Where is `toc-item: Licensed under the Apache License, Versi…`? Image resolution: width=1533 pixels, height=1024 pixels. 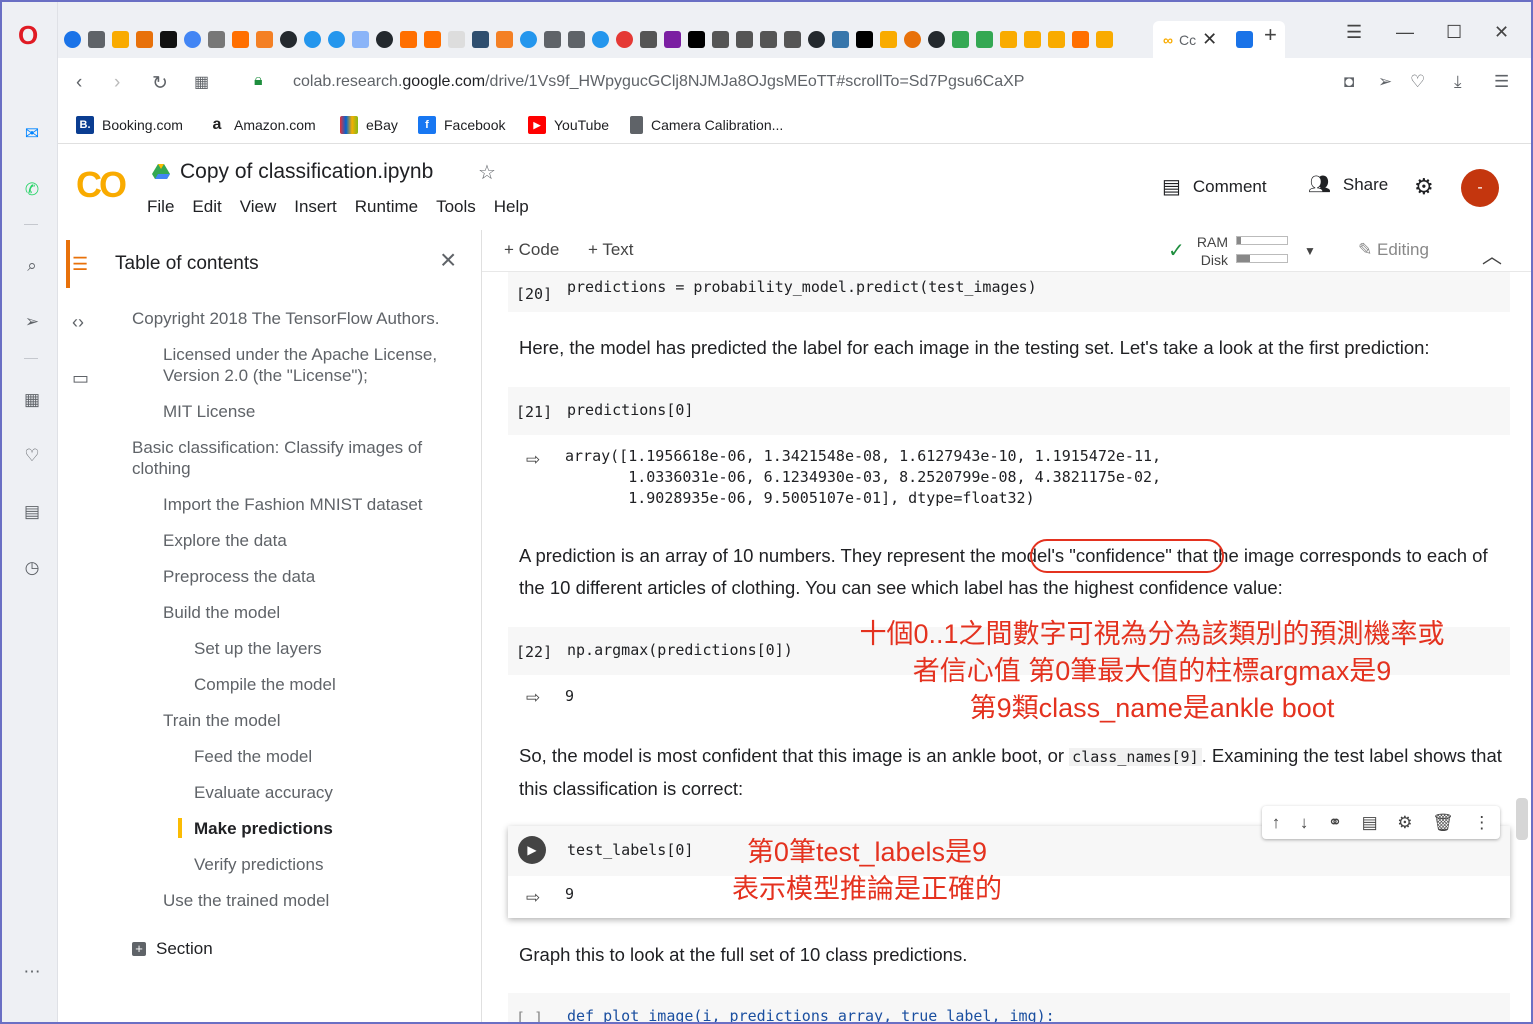
toc-item: Licensed under the Apache License, Versi… is located at coordinates (313, 365).